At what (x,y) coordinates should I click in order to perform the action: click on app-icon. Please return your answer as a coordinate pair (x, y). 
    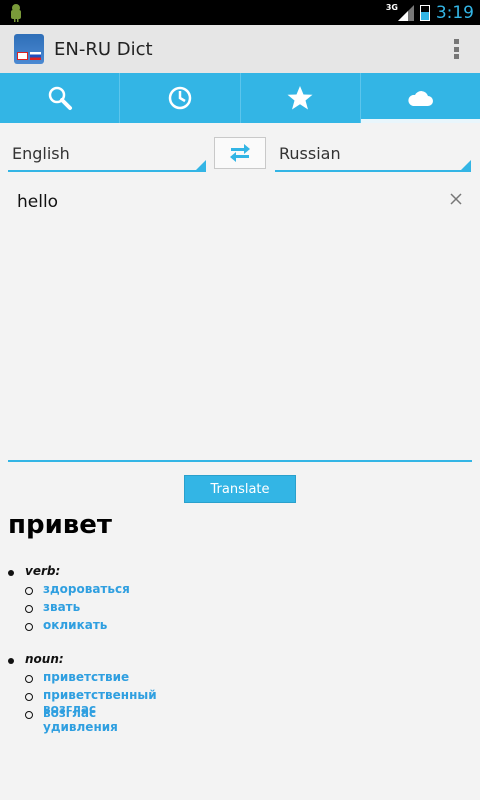
    Looking at the image, I should click on (29, 49).